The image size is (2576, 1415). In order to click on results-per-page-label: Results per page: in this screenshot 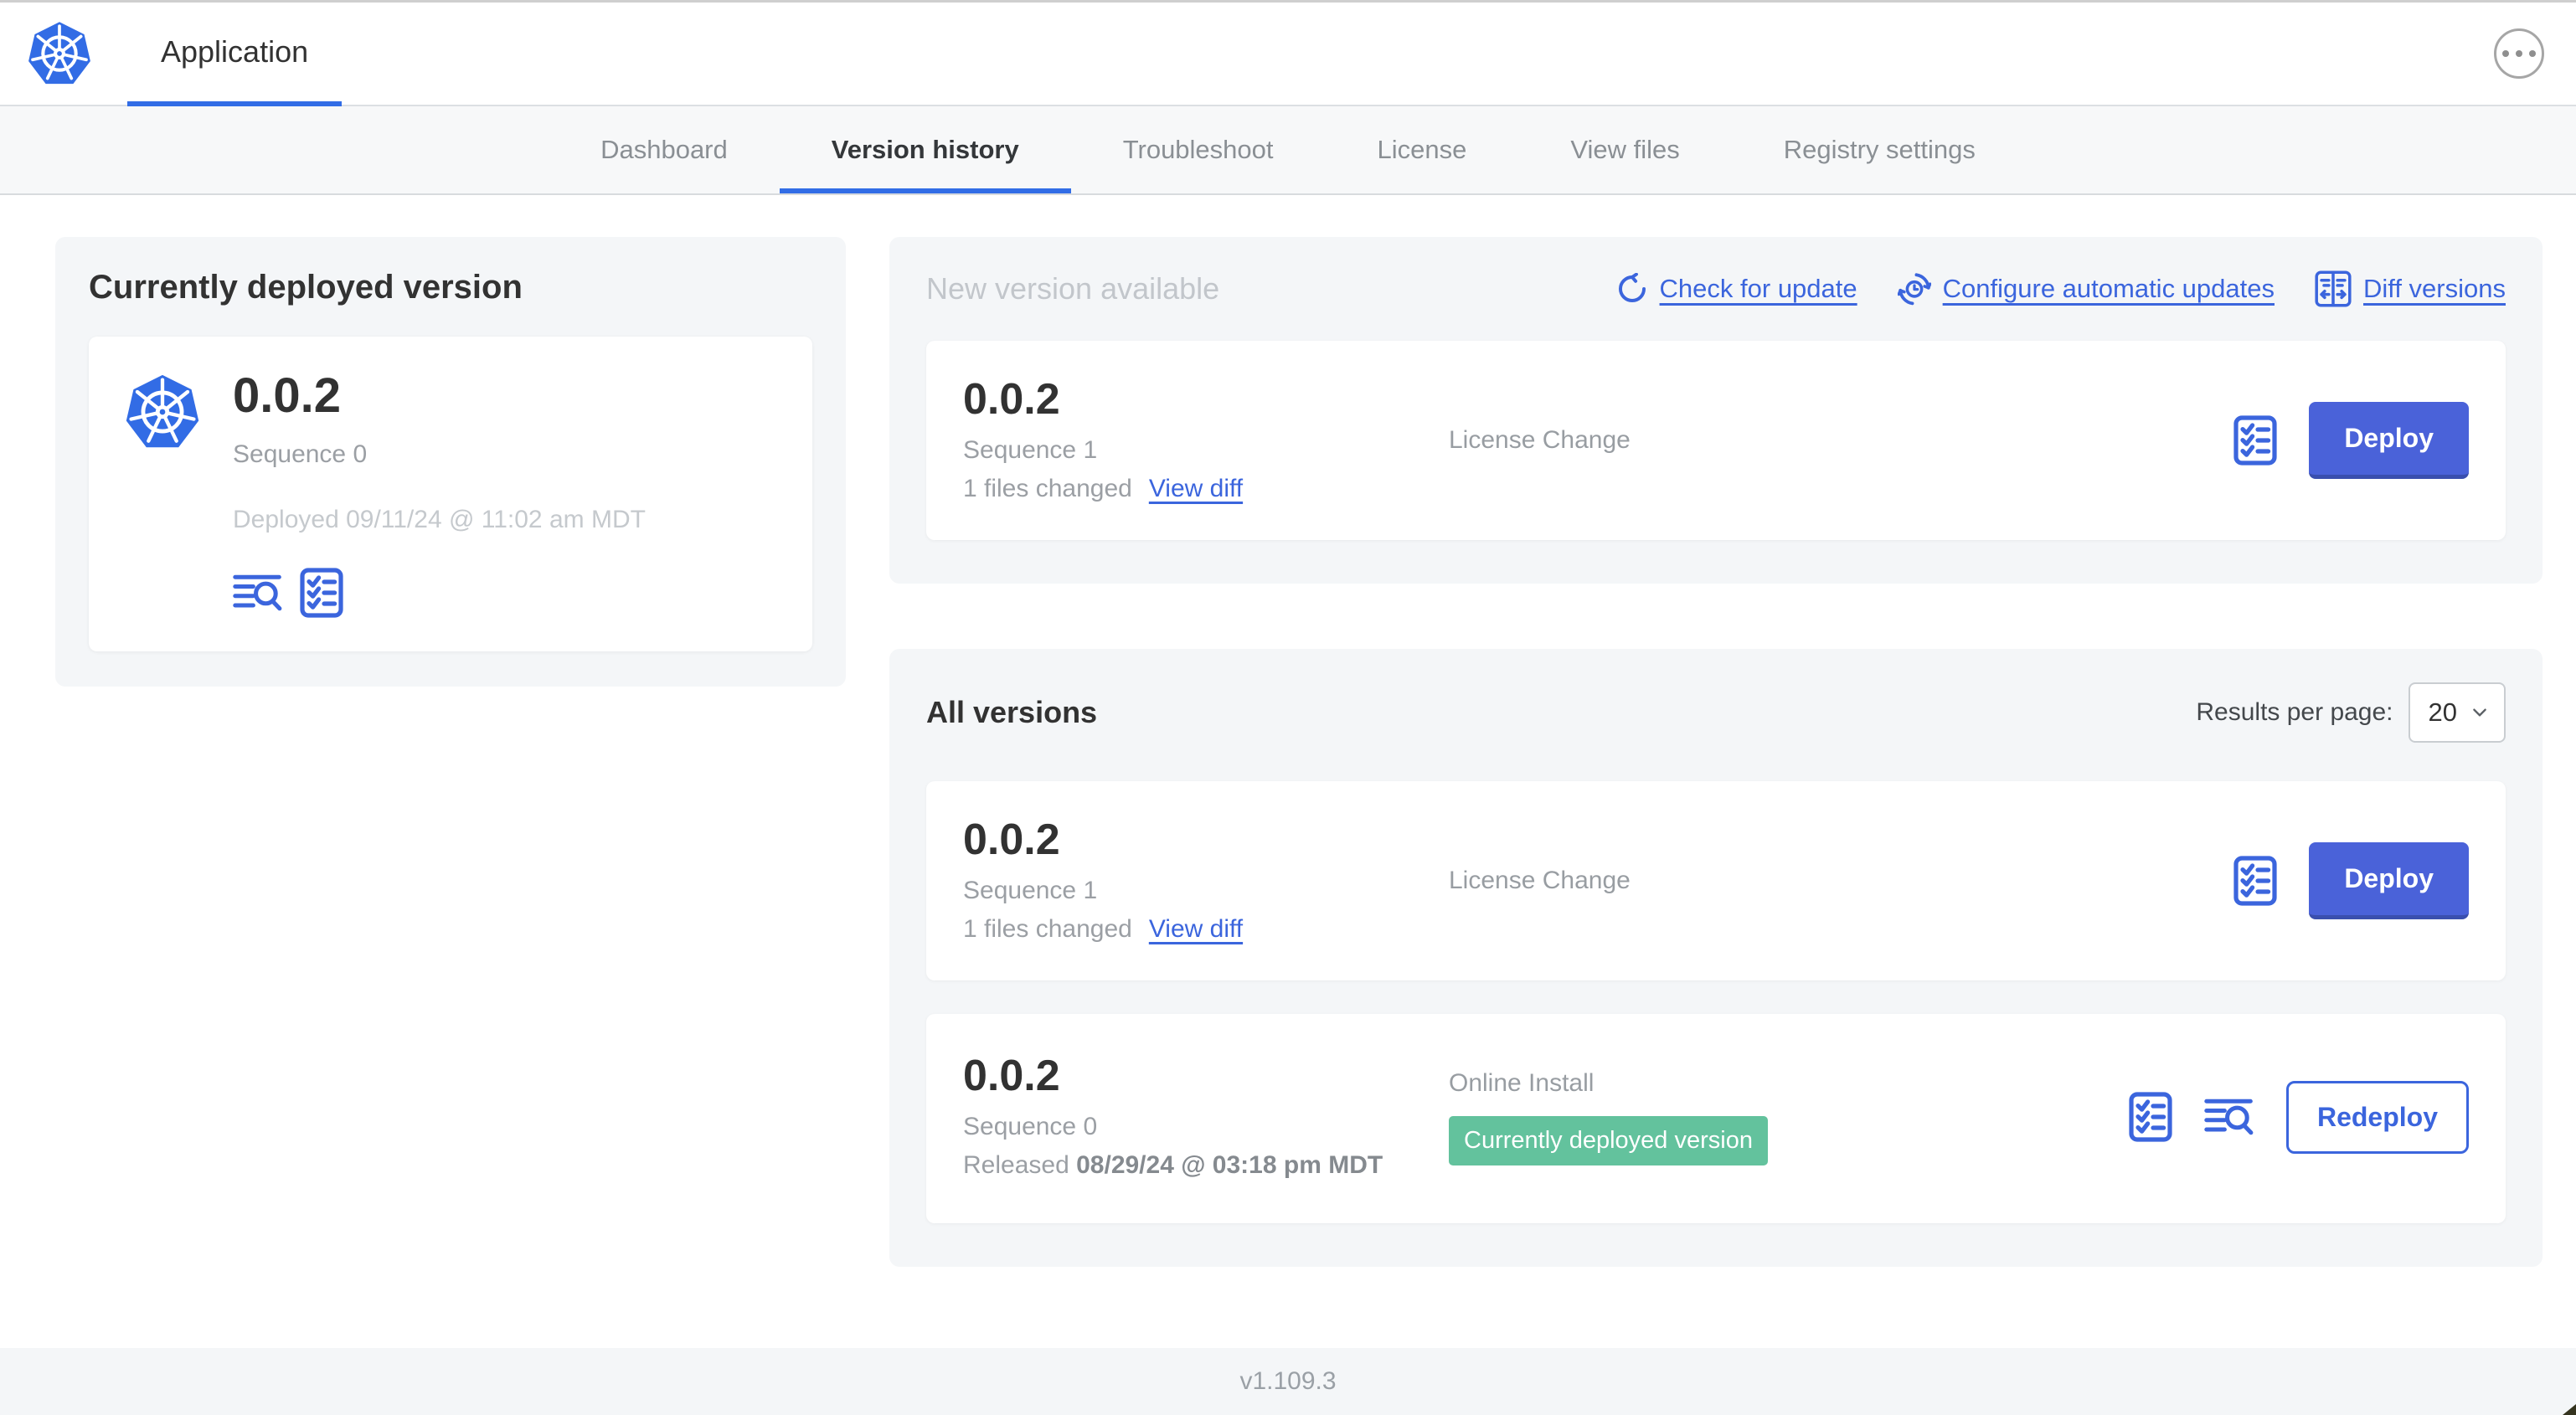, I will do `click(2294, 712)`.